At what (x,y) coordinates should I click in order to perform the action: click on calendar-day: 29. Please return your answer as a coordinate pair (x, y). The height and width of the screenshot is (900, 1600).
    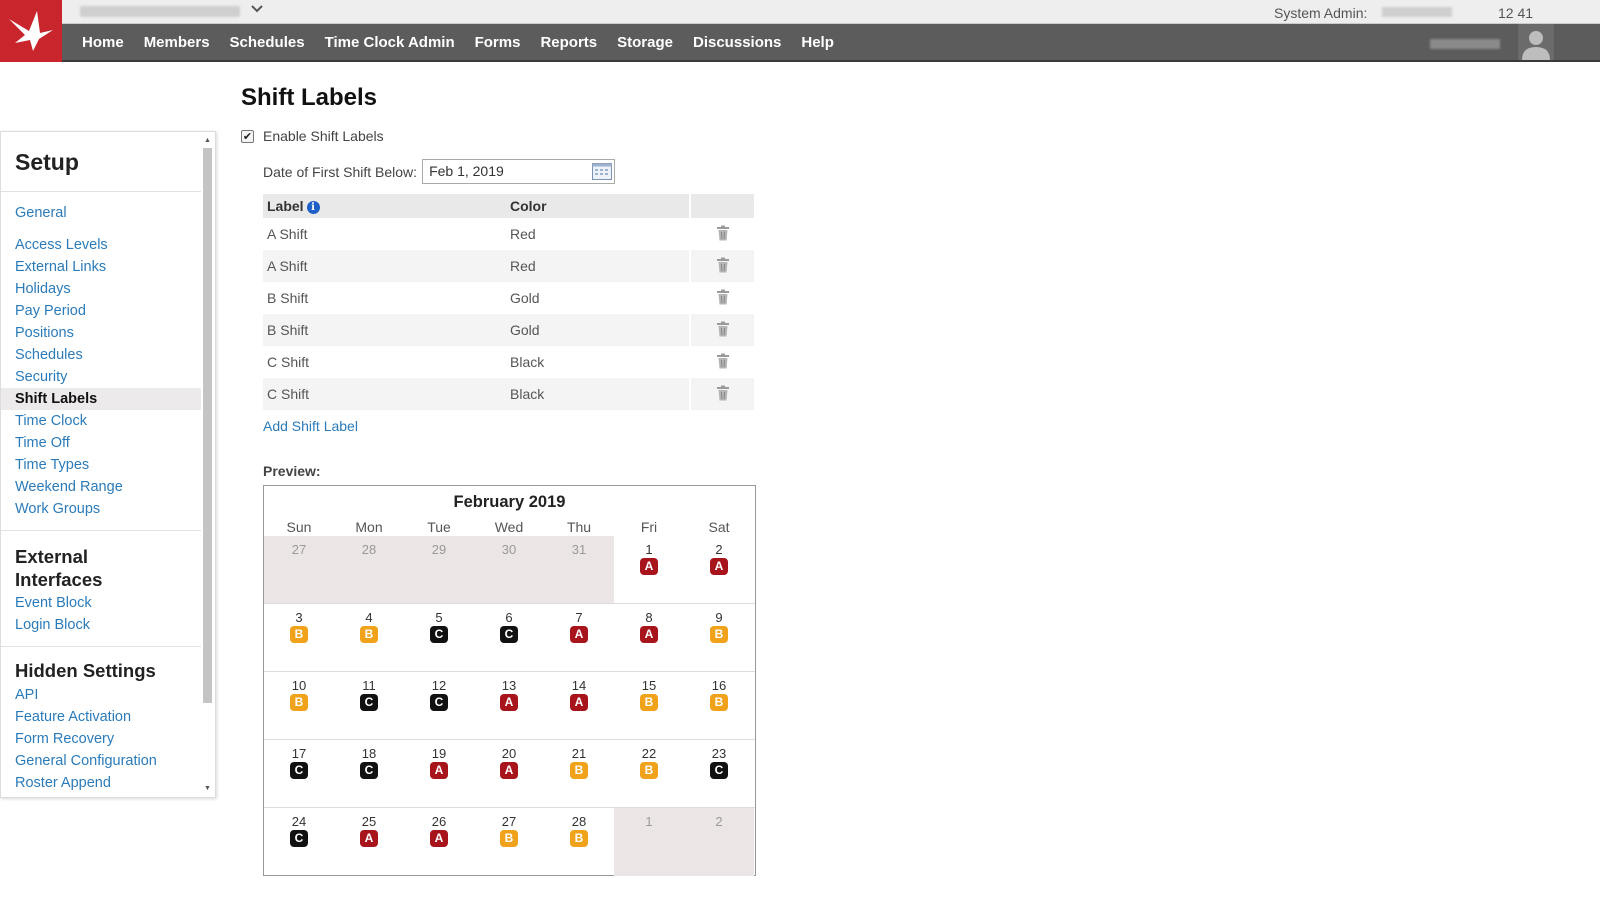
    Looking at the image, I should click on (439, 569).